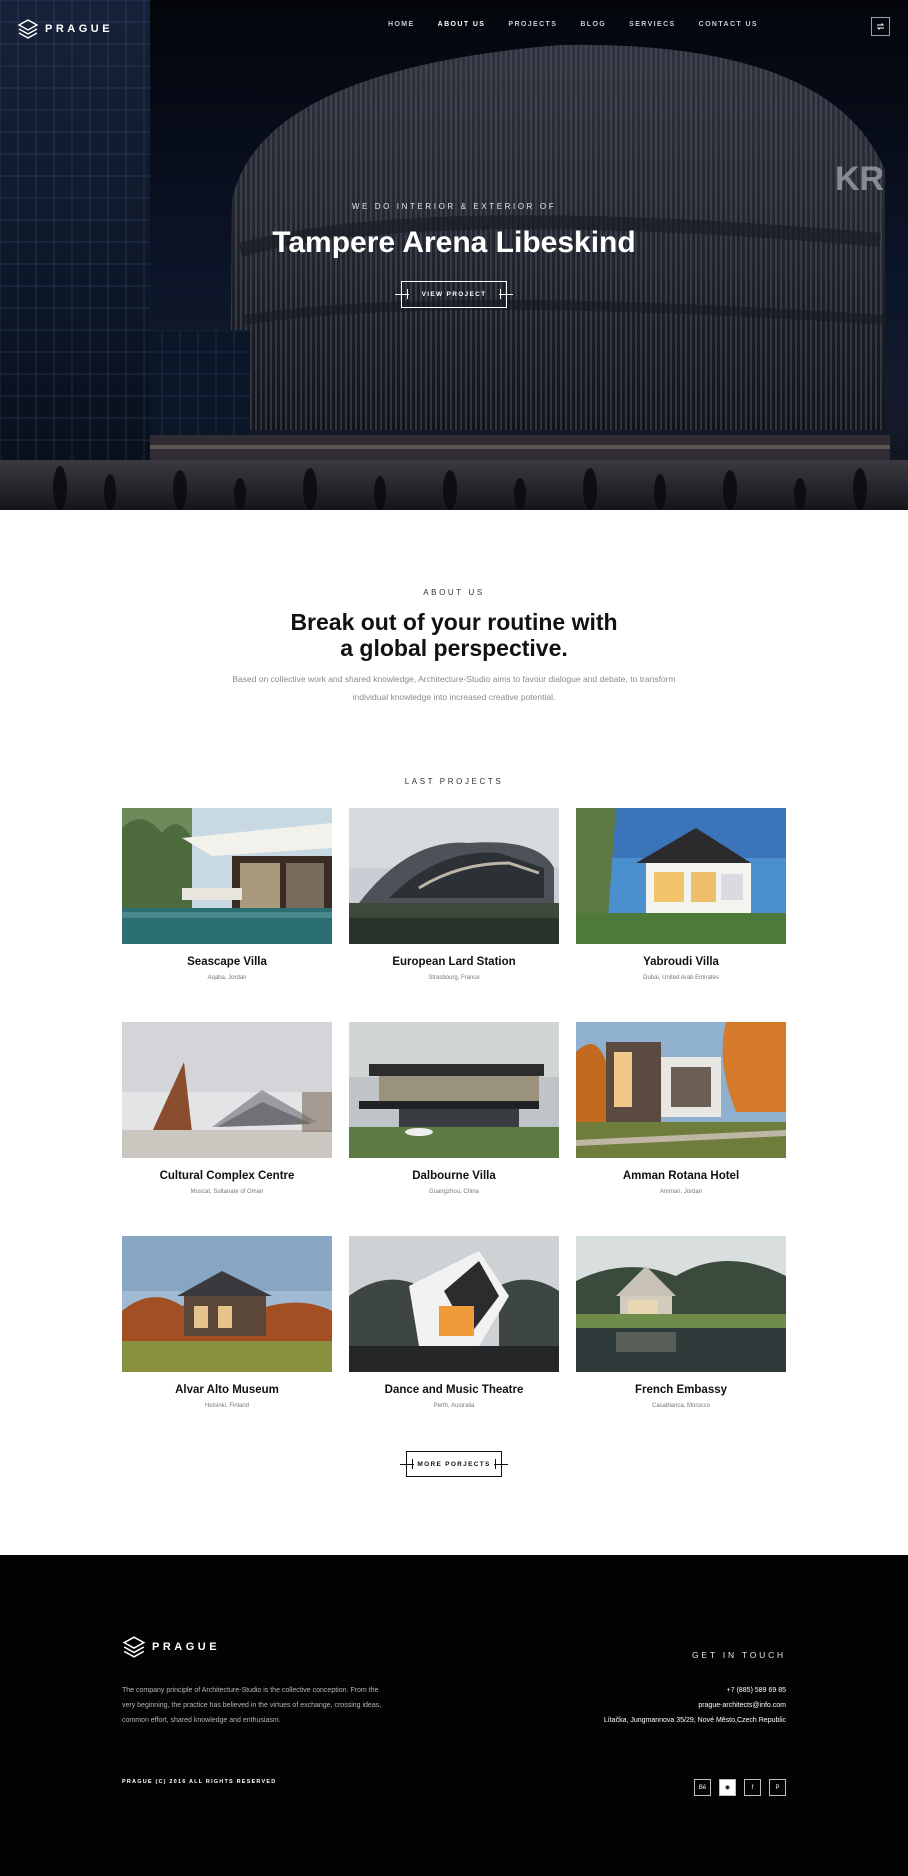 Image resolution: width=908 pixels, height=1876 pixels. Describe the element at coordinates (454, 1390) in the screenshot. I see `project-name: Dance and Music Theatre` at that location.